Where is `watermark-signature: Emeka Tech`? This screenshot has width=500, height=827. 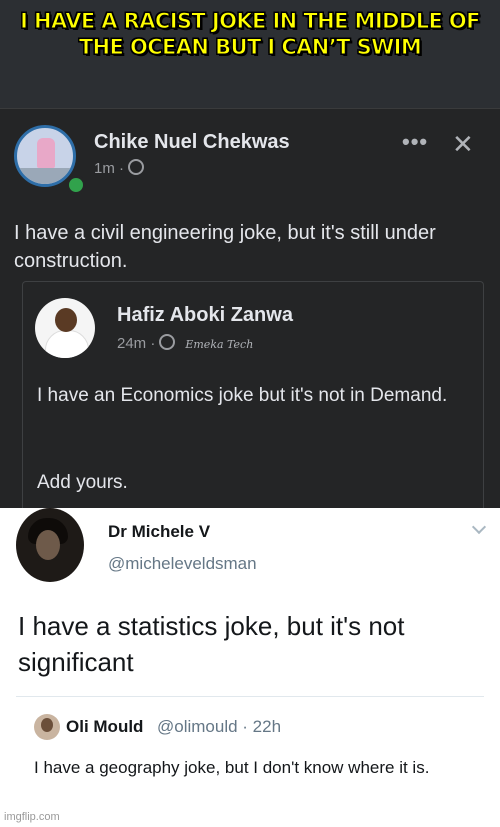 watermark-signature: Emeka Tech is located at coordinates (219, 344).